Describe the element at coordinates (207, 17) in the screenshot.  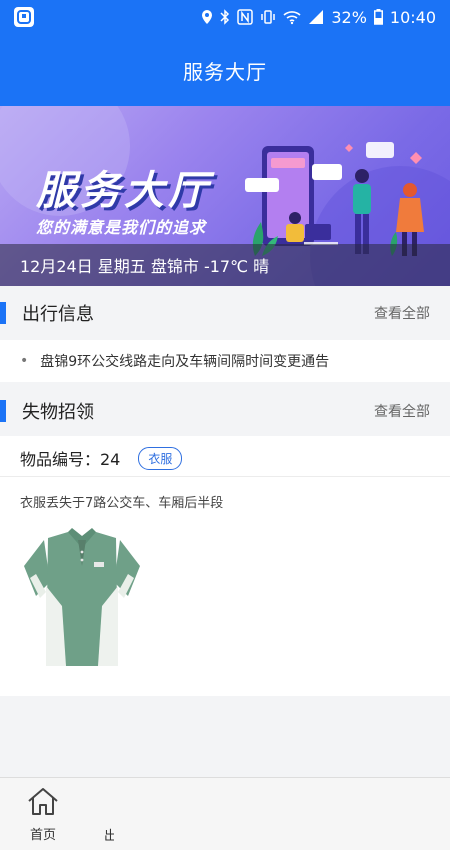
I see `location-icon` at that location.